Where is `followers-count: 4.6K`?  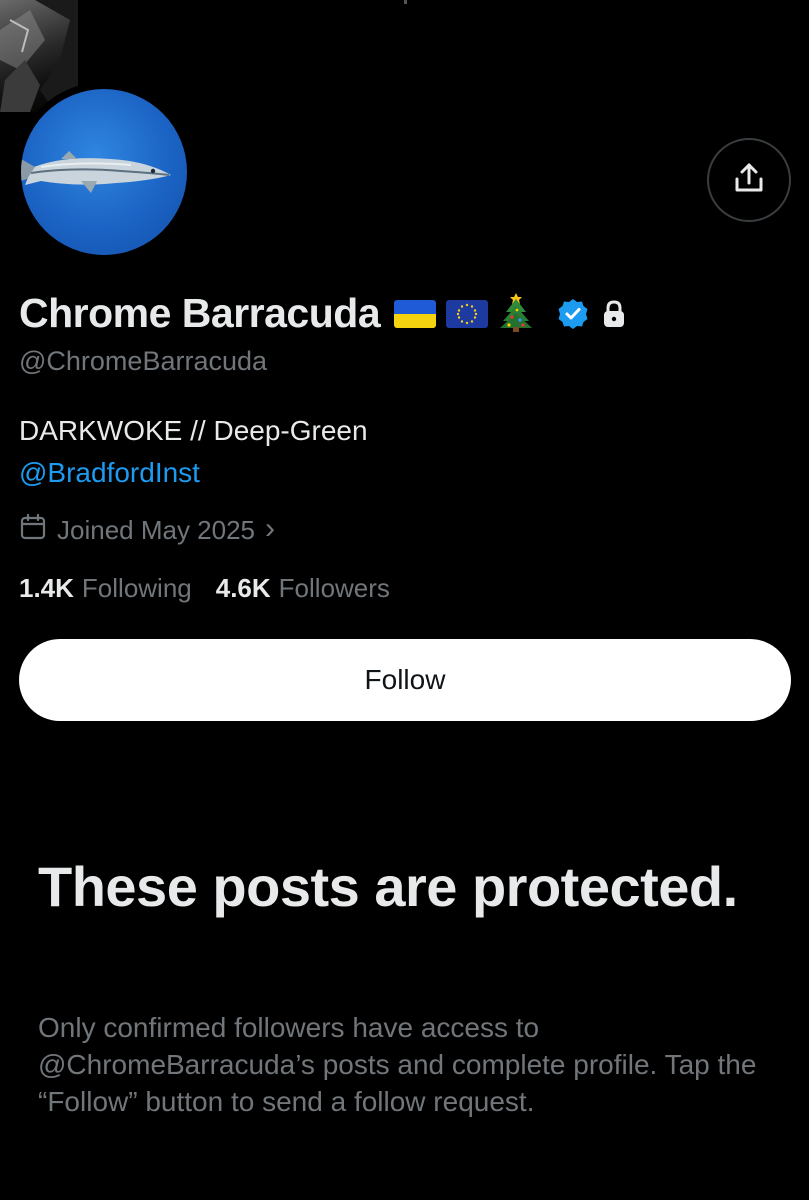
followers-count: 4.6K is located at coordinates (243, 588).